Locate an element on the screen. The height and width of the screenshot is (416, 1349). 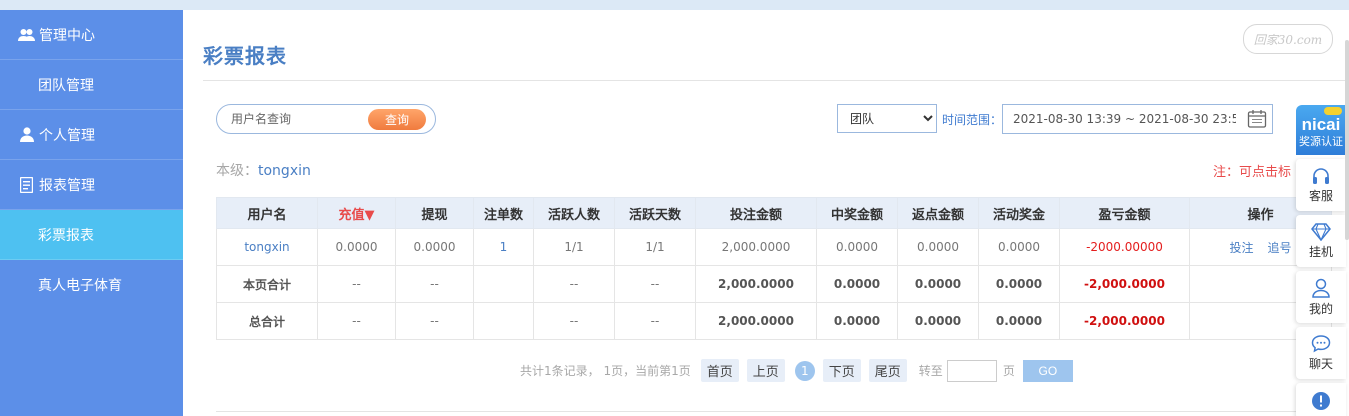
floating-dock: nicai 奖源认证 客服 挂机 我的 聊天 is located at coordinates (1321, 260).